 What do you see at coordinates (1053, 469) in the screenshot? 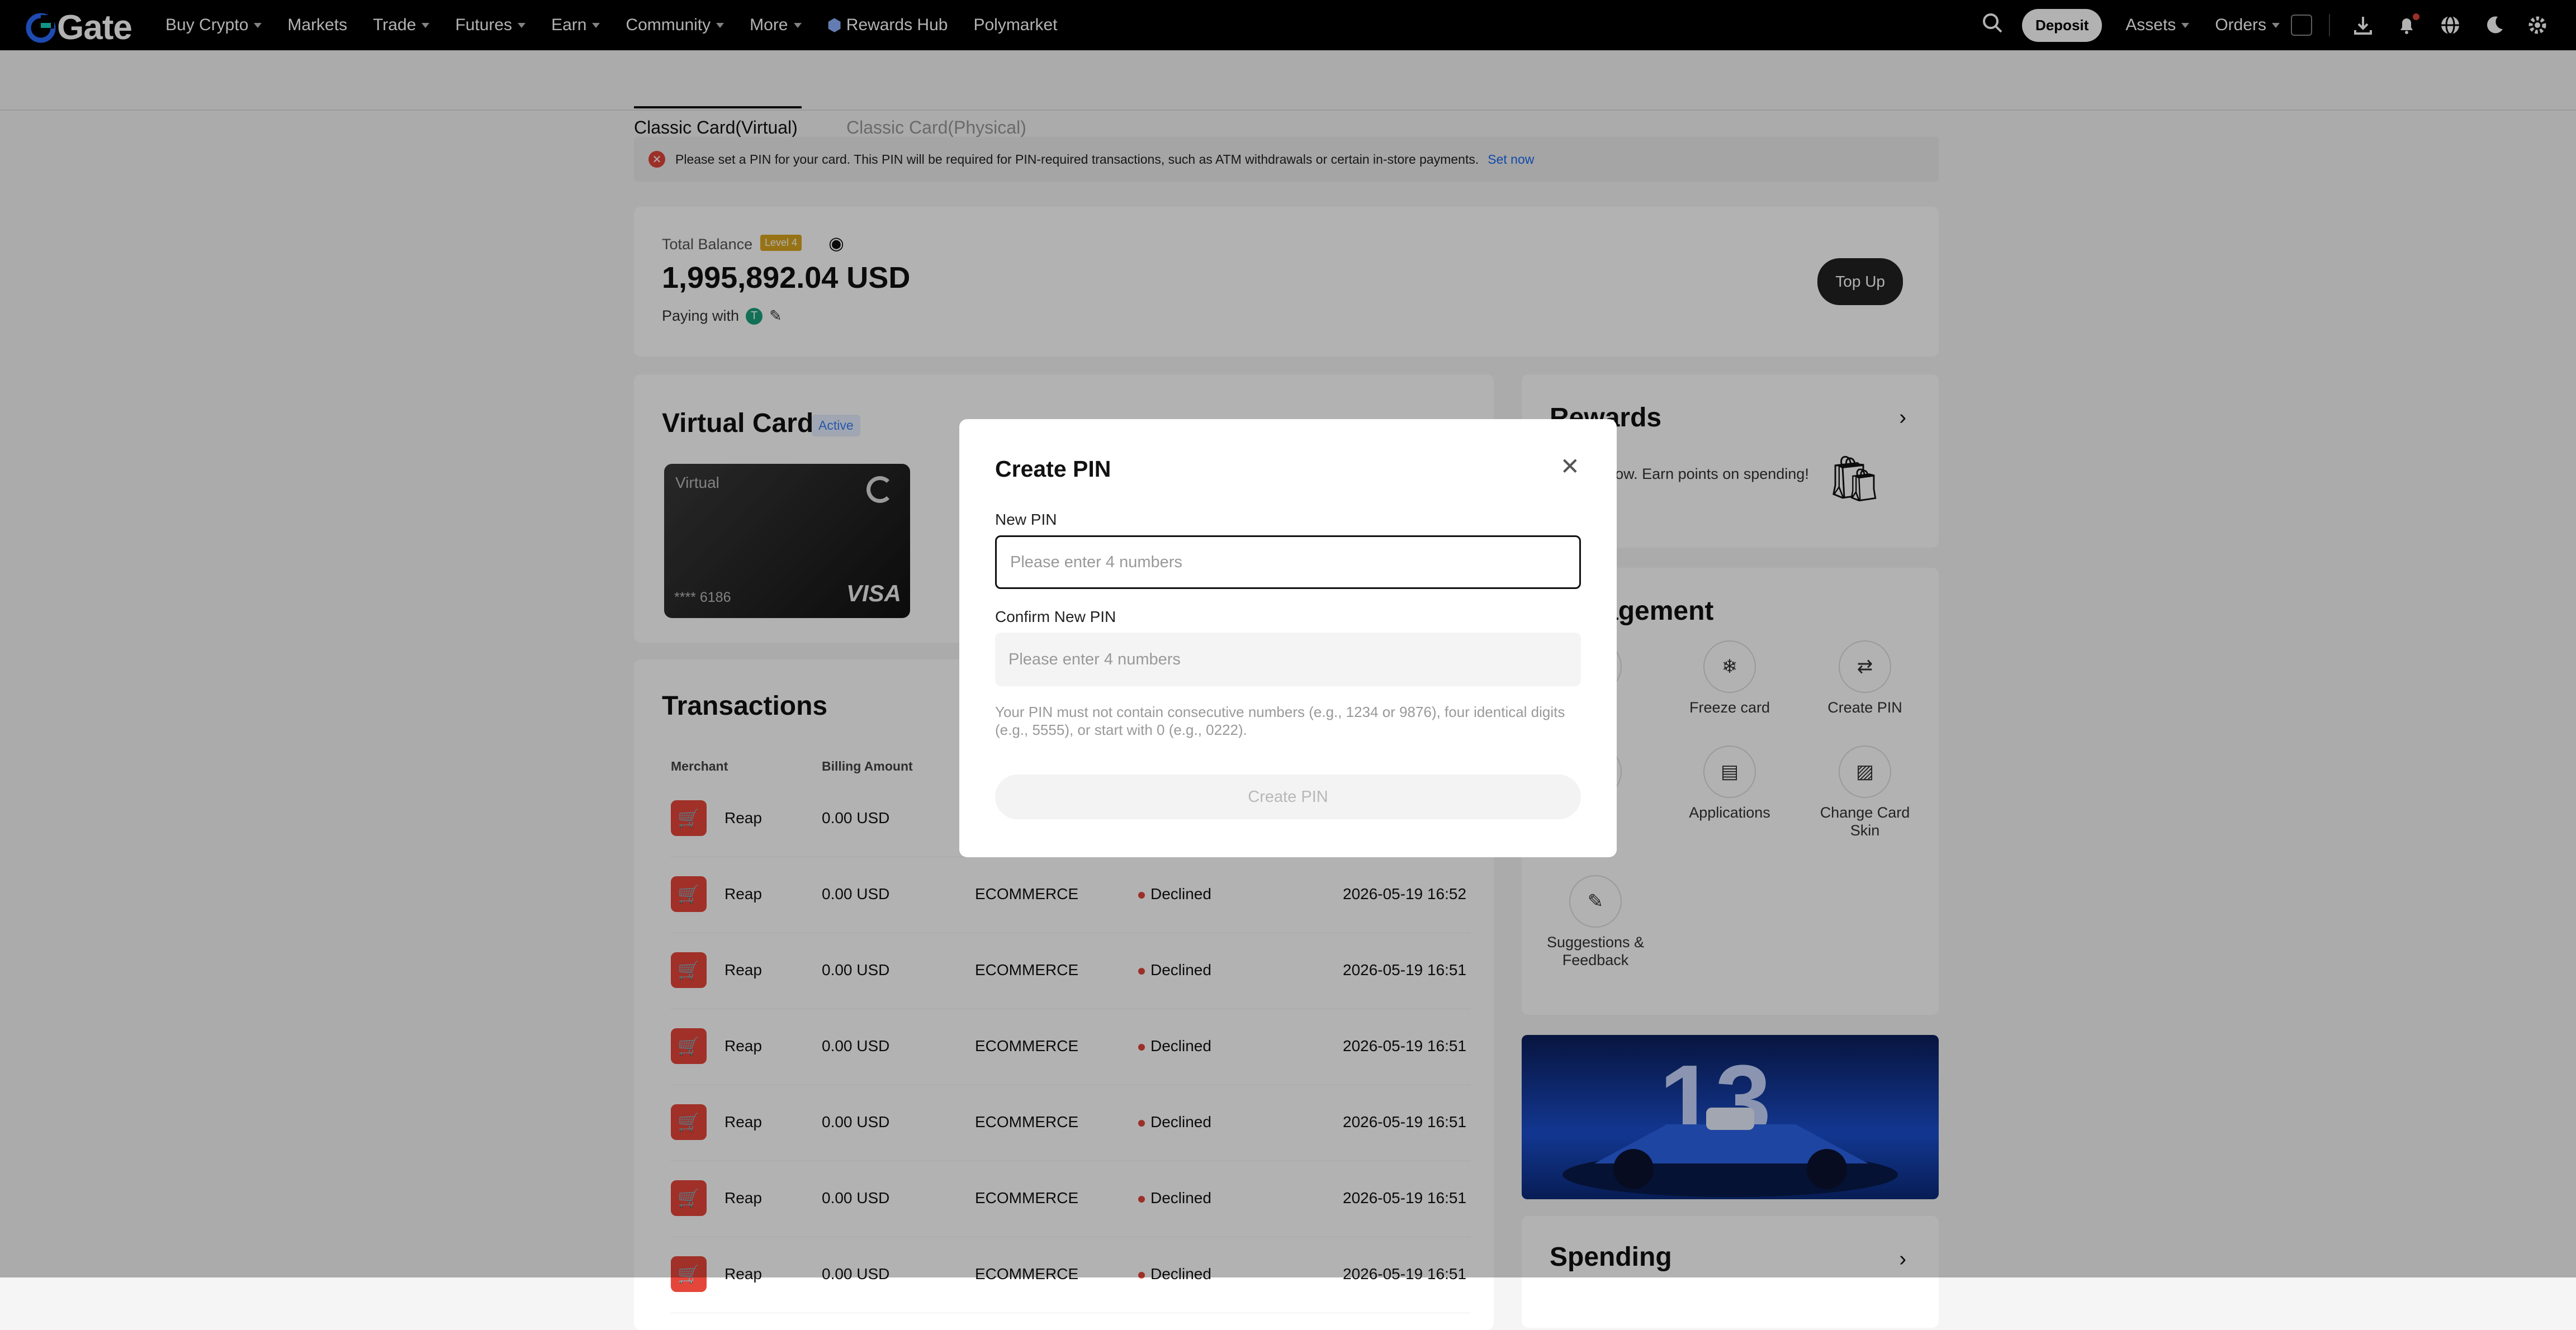
I see `modal-title: Create PIN` at bounding box center [1053, 469].